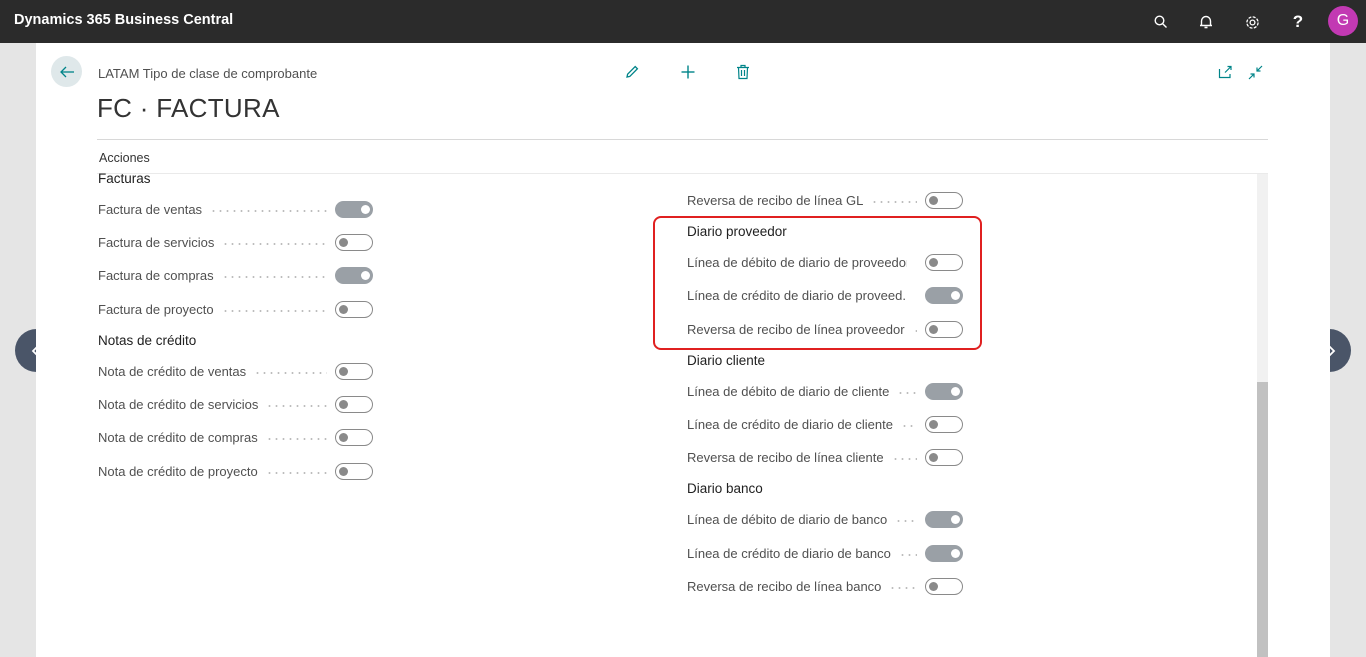 This screenshot has width=1366, height=657. I want to click on field-label: Factura de proyecto, so click(156, 309).